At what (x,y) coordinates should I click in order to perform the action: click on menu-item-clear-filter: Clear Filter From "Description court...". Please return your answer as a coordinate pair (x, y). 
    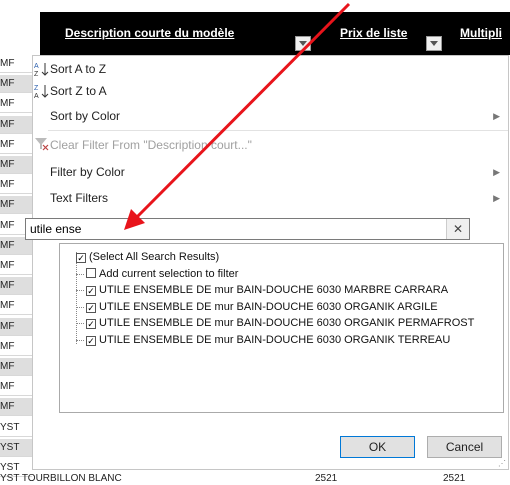
    Looking at the image, I should click on (271, 145).